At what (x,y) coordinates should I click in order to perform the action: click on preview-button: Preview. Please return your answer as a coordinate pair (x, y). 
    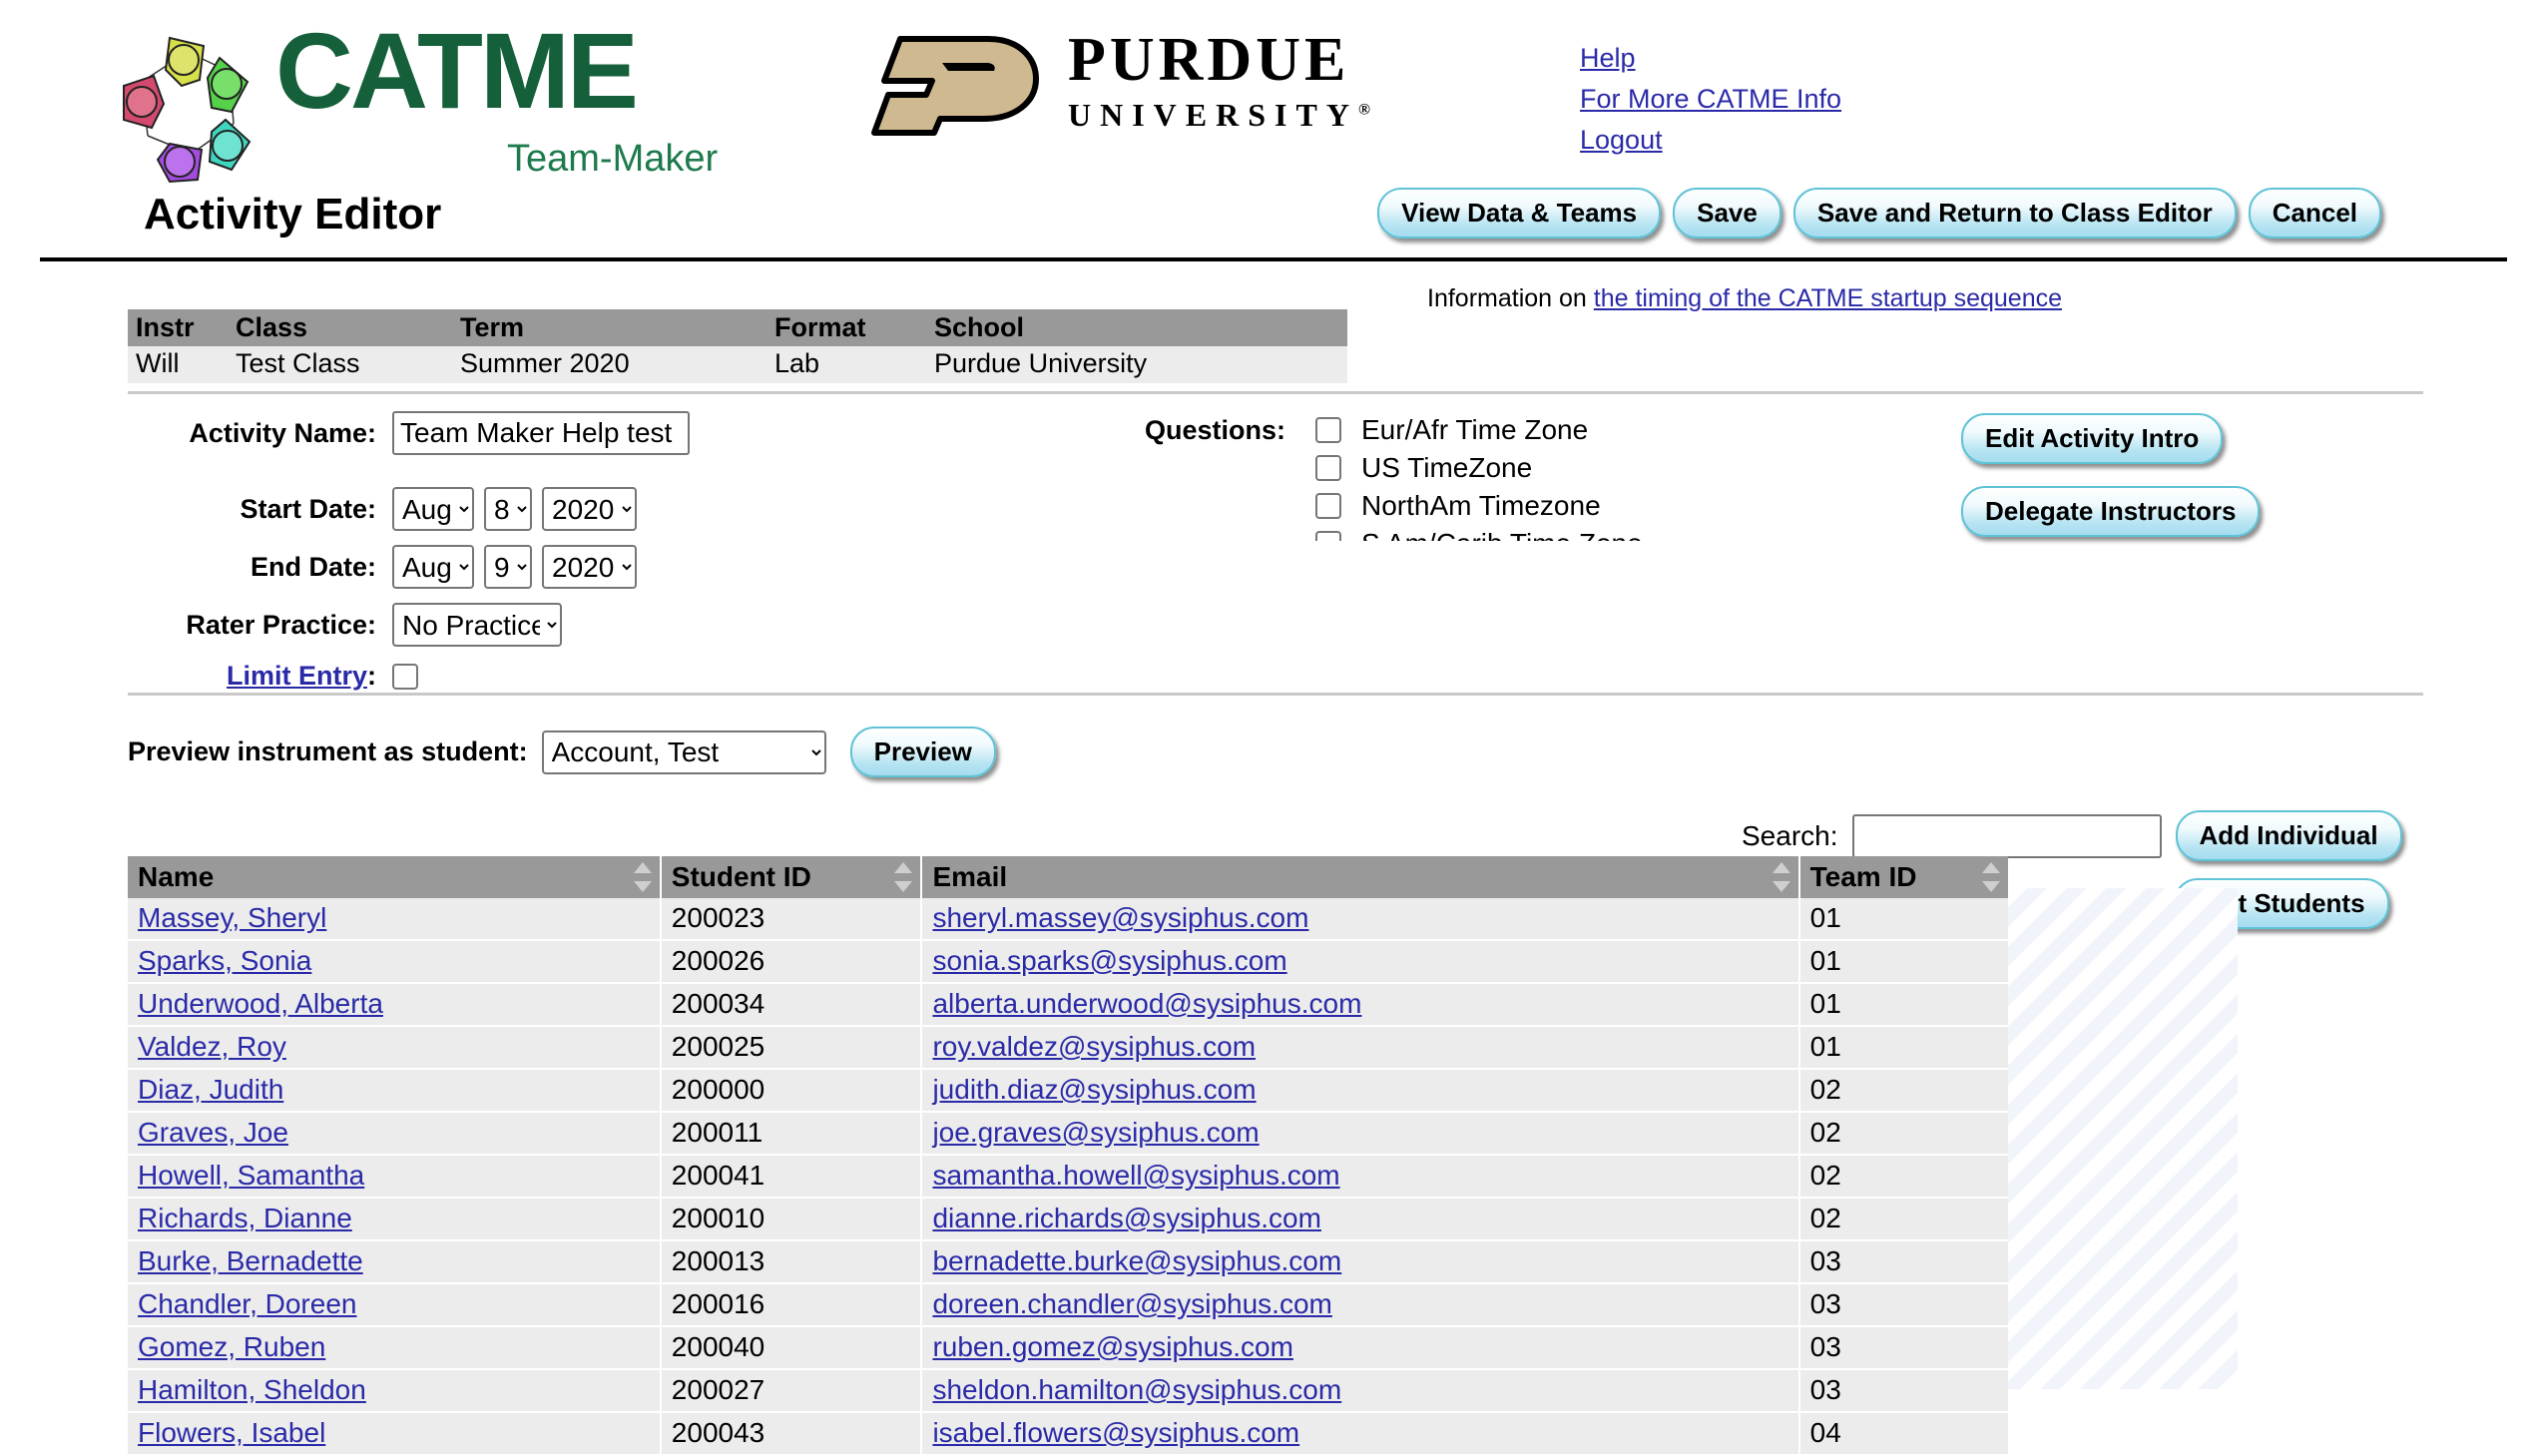
    Looking at the image, I should click on (922, 752).